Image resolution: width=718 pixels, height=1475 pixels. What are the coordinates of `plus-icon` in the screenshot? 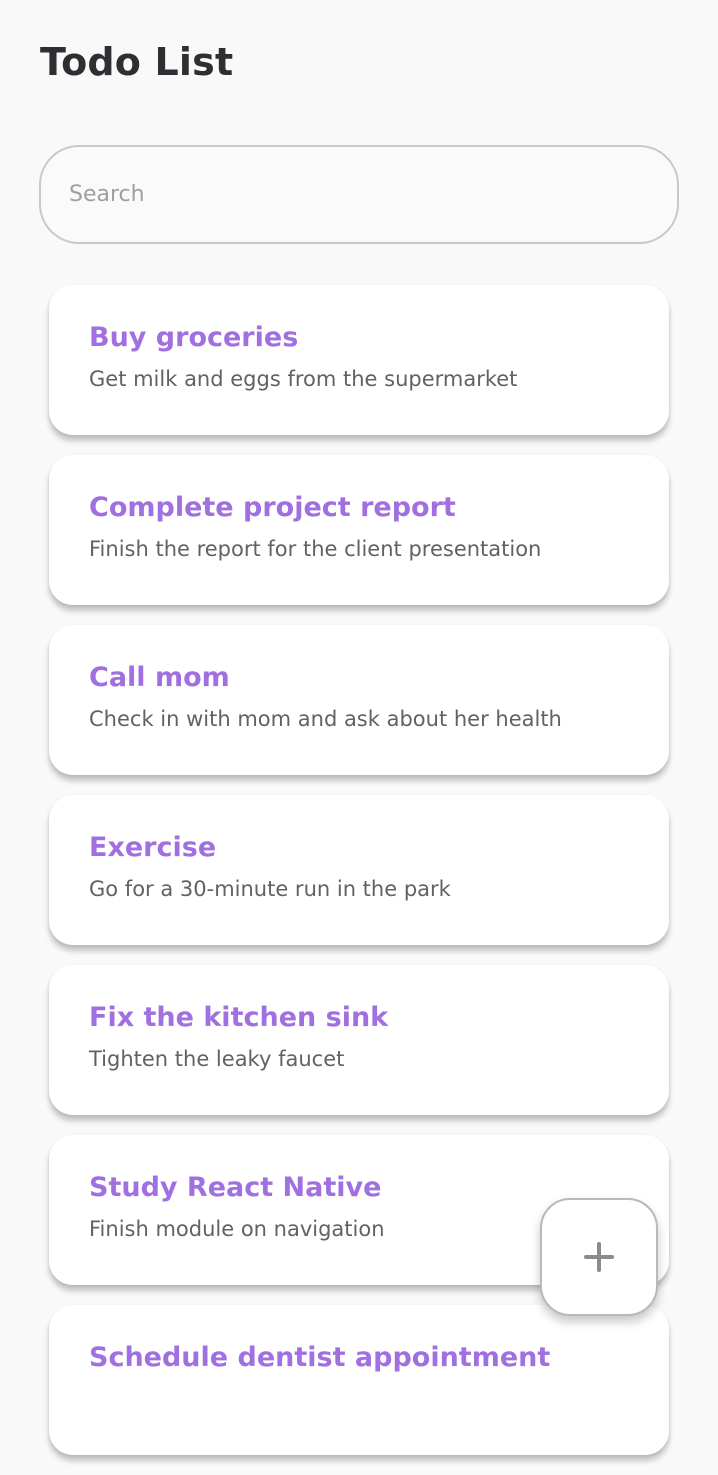 It's located at (599, 1257).